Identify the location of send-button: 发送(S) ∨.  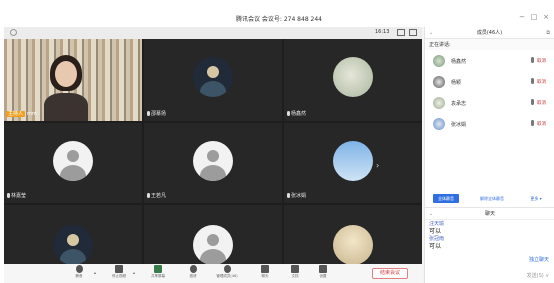
(538, 275).